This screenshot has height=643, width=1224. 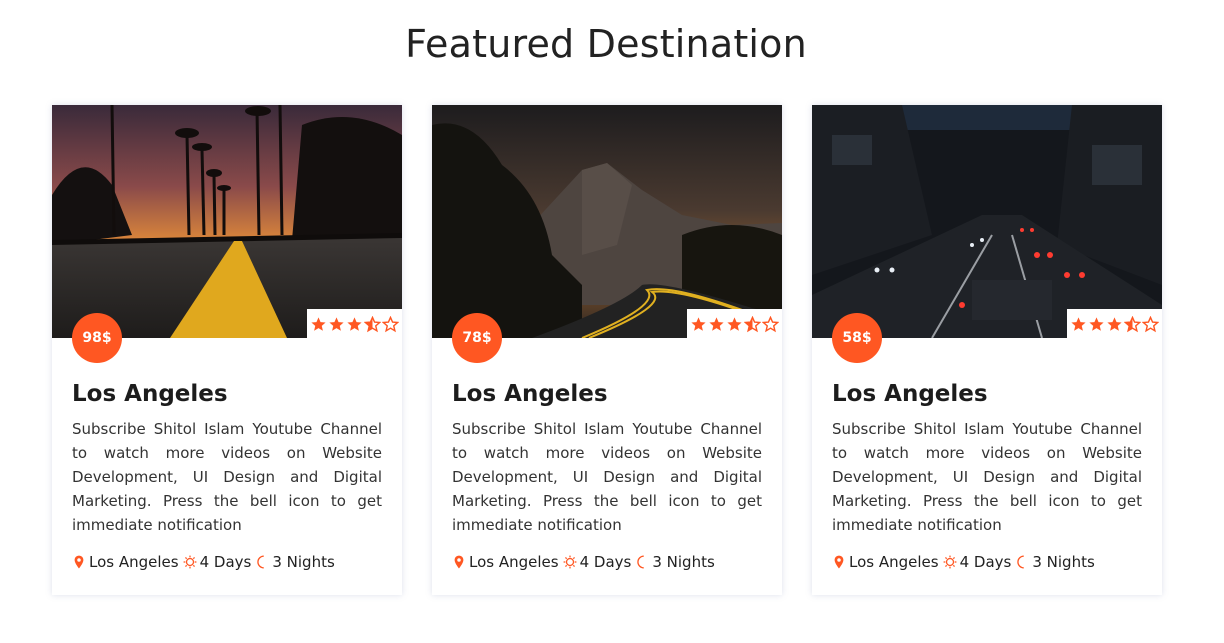 What do you see at coordinates (606, 44) in the screenshot?
I see `section-title: Featured Destination` at bounding box center [606, 44].